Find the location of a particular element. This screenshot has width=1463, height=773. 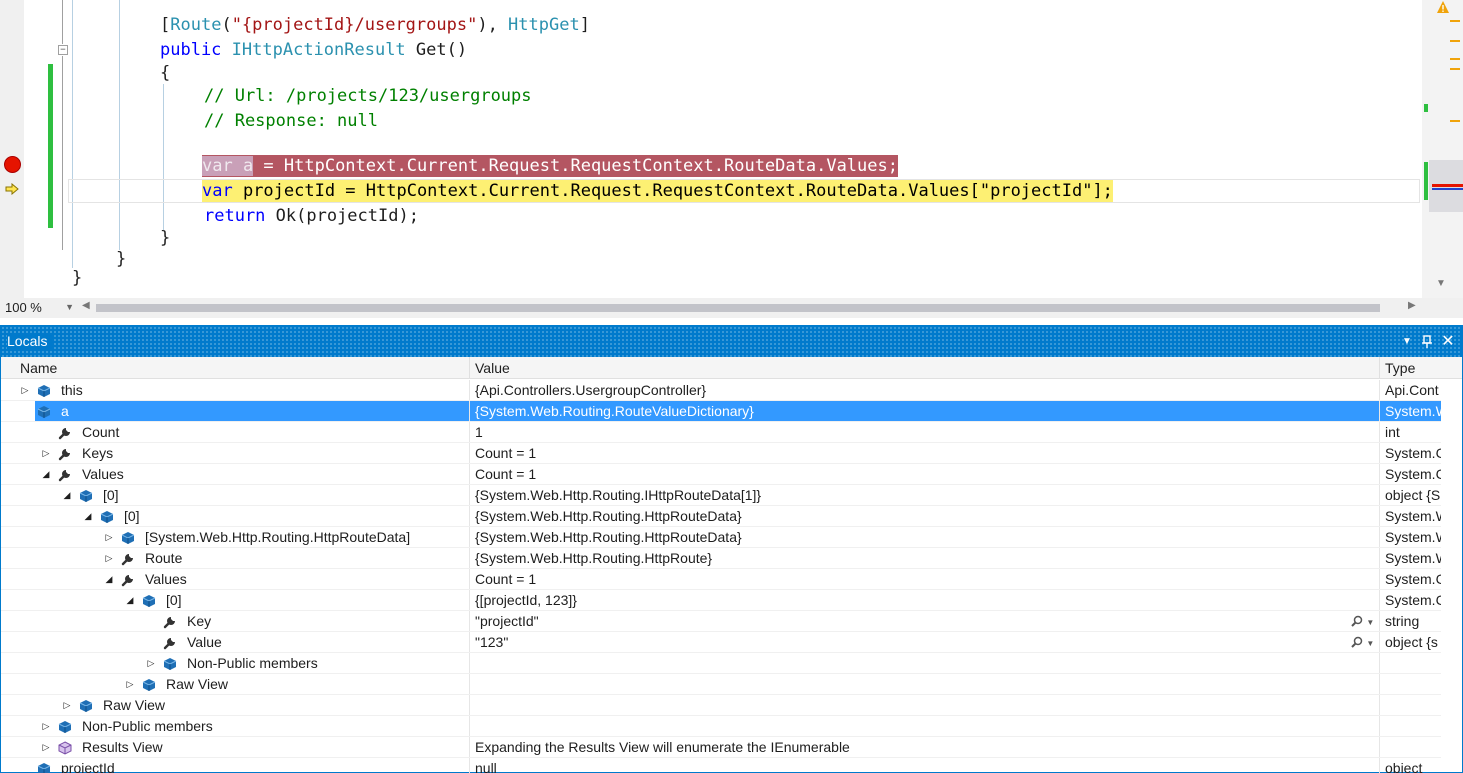

zoom-dropdown: 100 % ▼ is located at coordinates (39, 308).